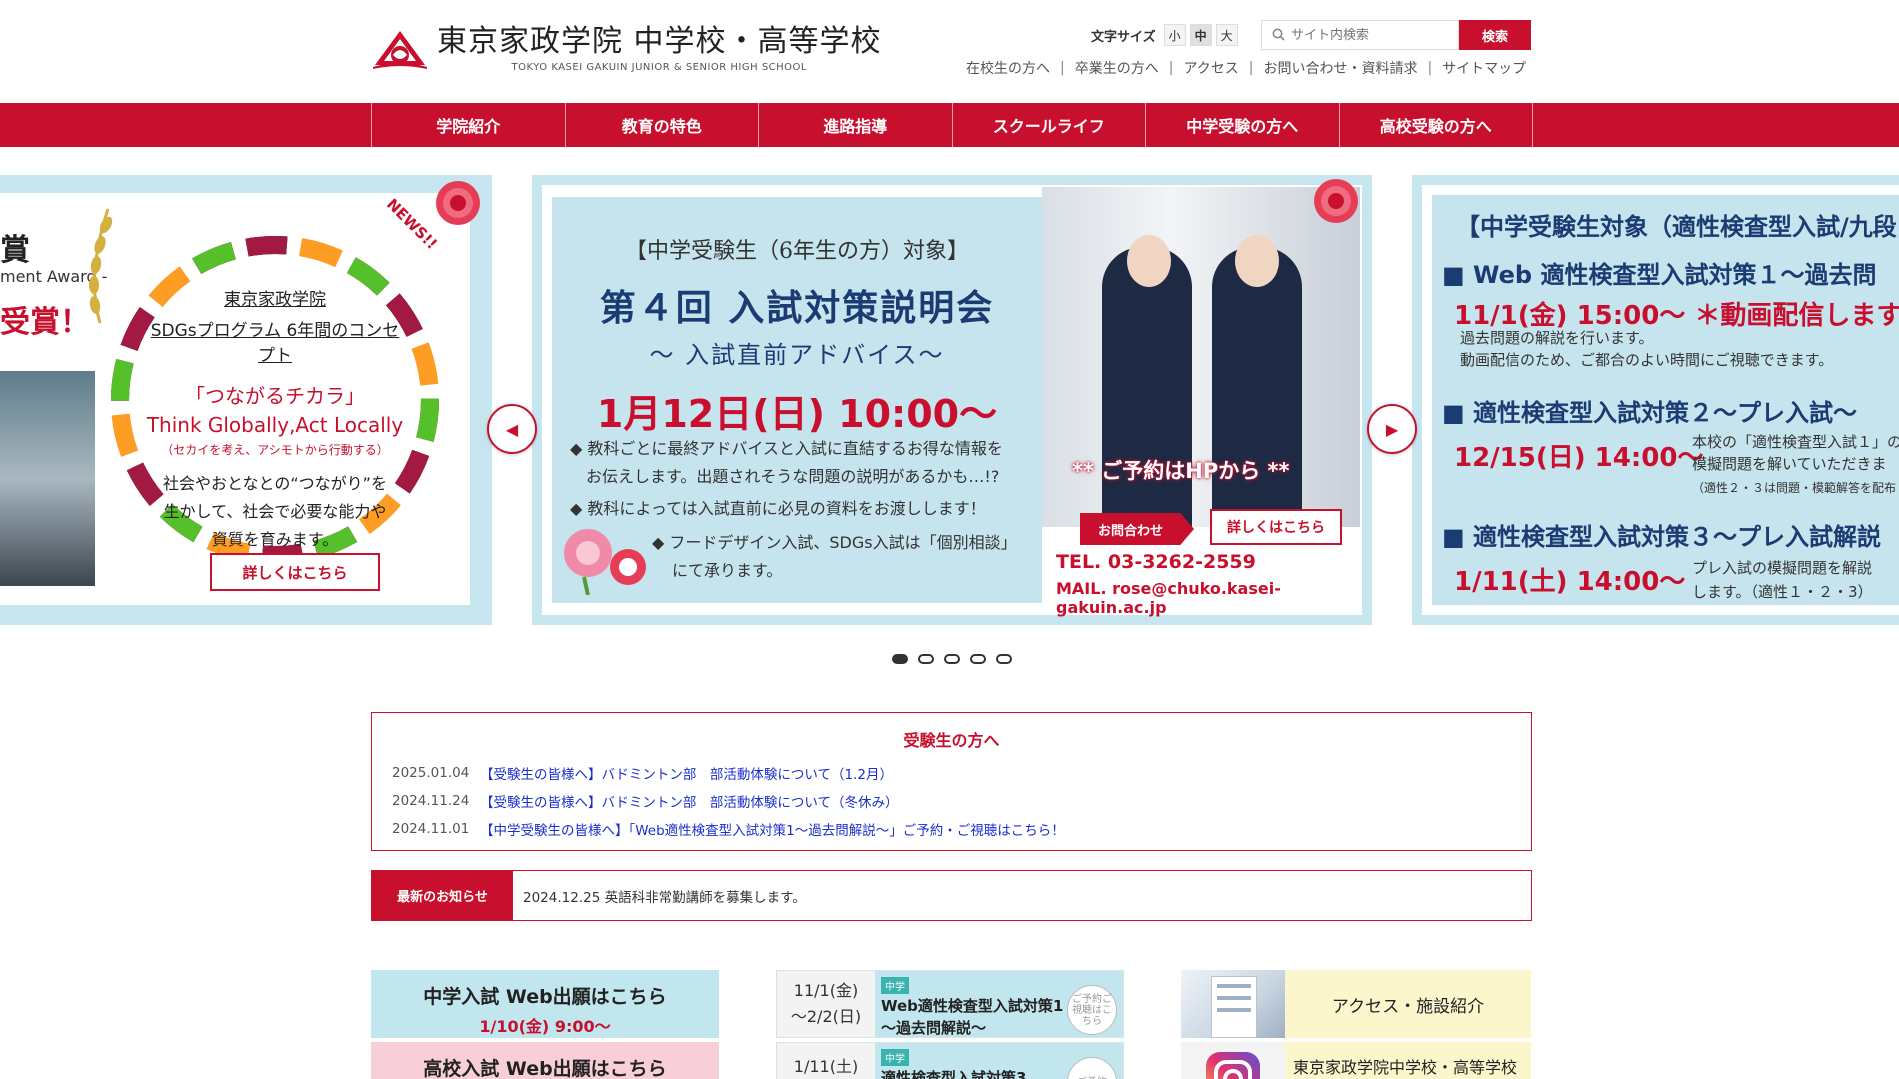  I want to click on latest-news-link: 2024.12.25 英語科非常勤講師を募集します。, so click(659, 895).